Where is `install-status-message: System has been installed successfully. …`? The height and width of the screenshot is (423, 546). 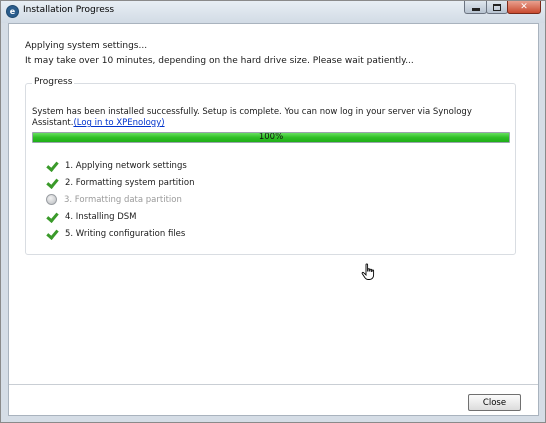
install-status-message: System has been installed successfully. … is located at coordinates (272, 118).